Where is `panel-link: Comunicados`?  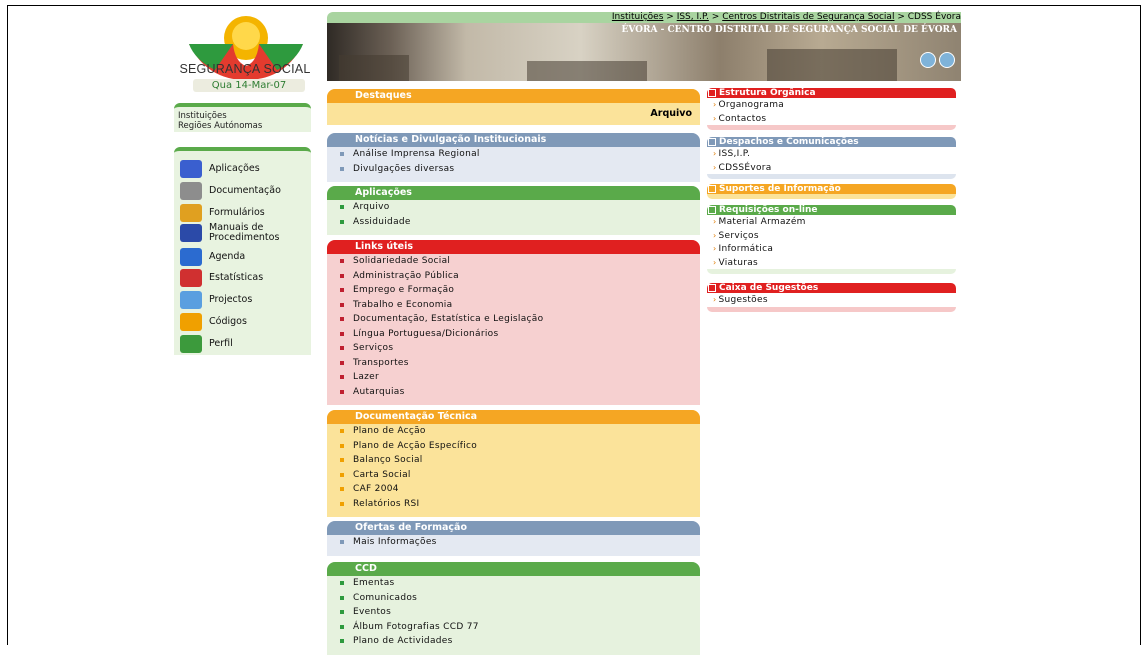 panel-link: Comunicados is located at coordinates (513, 598).